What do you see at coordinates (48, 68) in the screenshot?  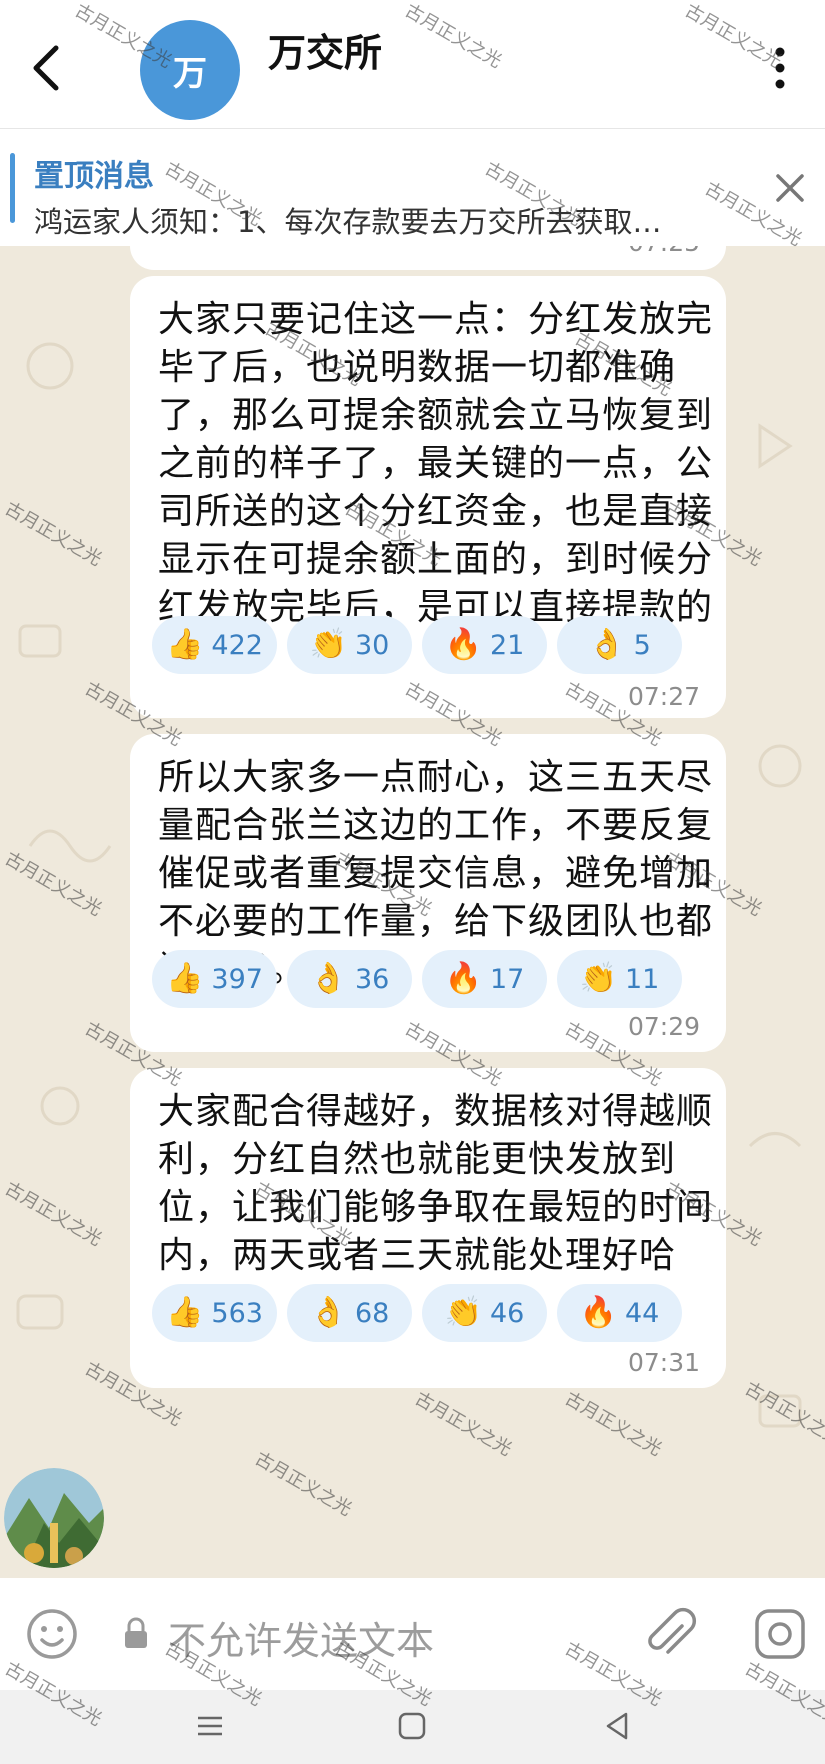 I see `back-arrow-icon` at bounding box center [48, 68].